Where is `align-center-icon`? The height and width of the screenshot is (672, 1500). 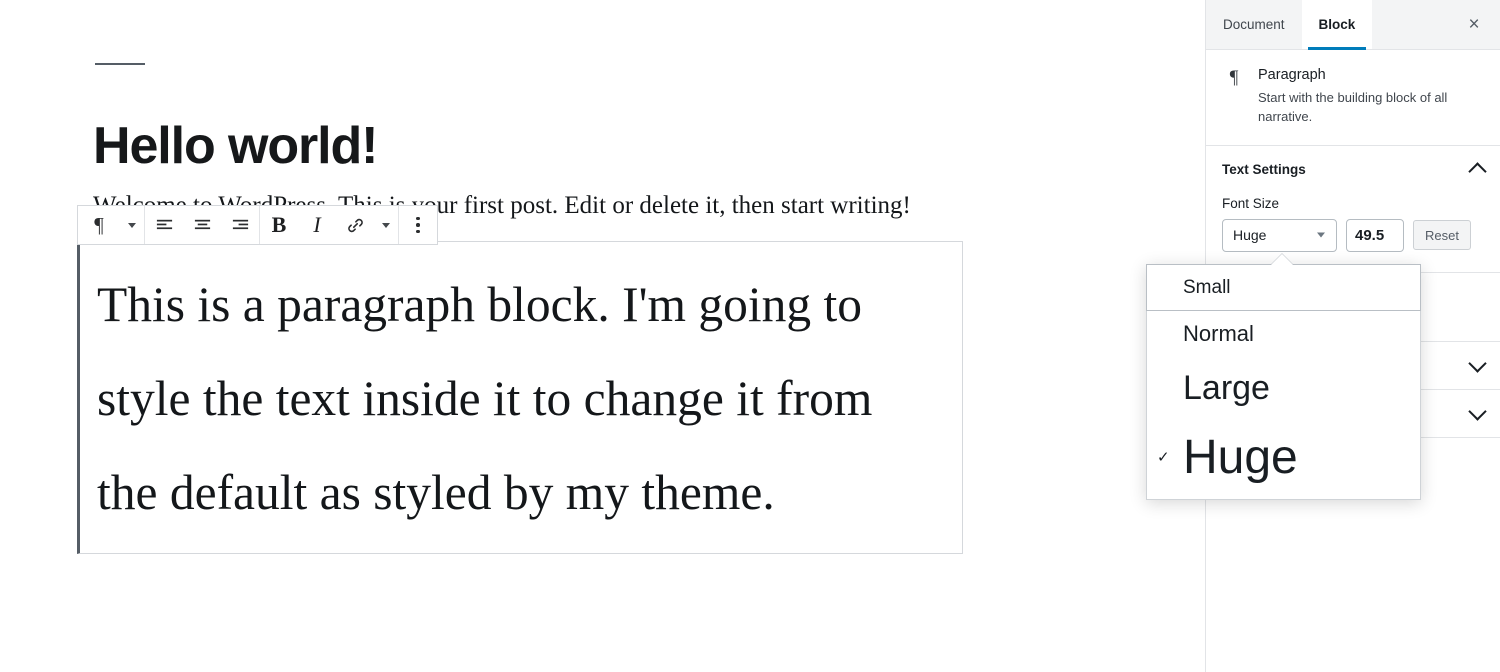 align-center-icon is located at coordinates (202, 224).